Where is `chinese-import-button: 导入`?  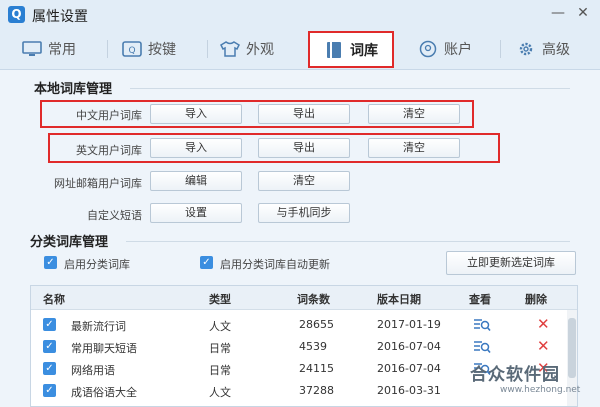
chinese-import-button: 导入 is located at coordinates (196, 114).